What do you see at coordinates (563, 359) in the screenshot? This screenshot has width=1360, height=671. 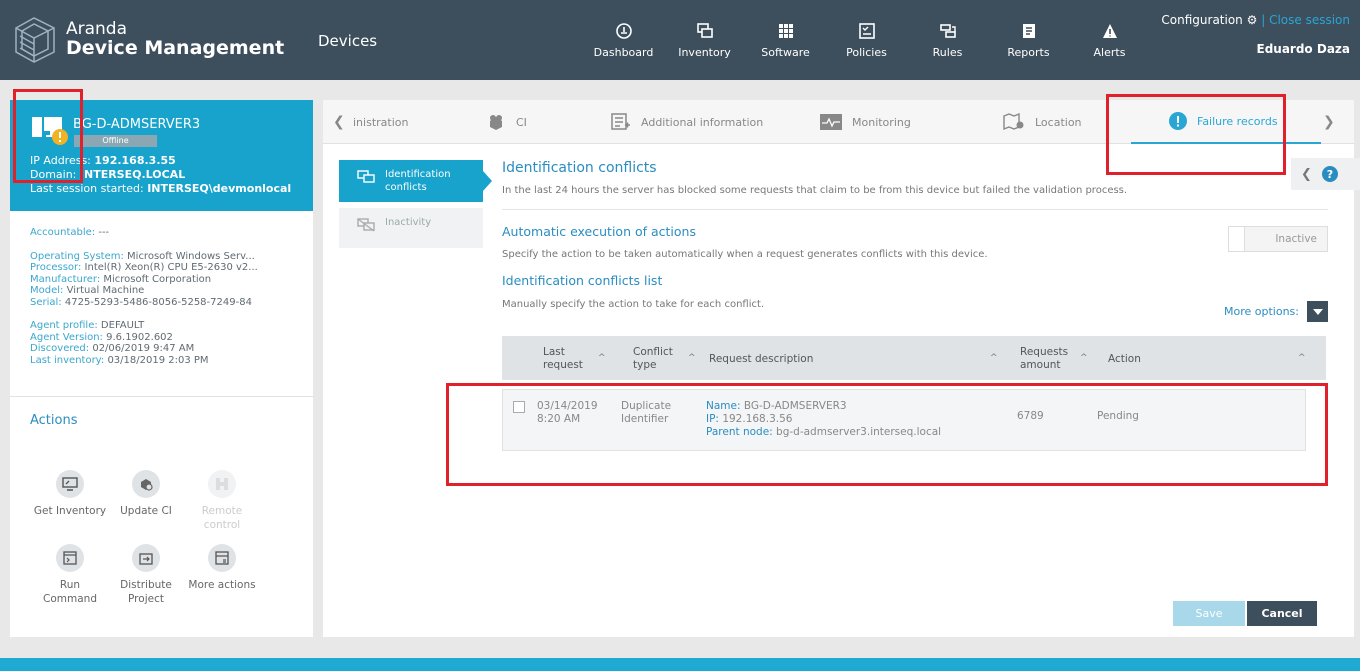 I see `col-last-request: Last request` at bounding box center [563, 359].